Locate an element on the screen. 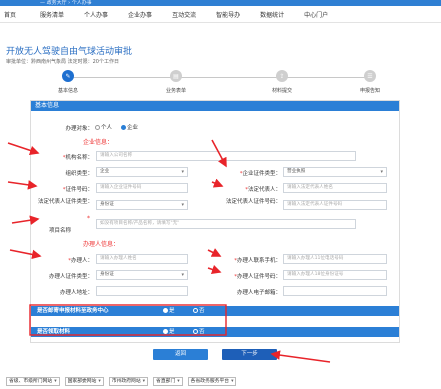 This screenshot has height=389, width=441. id-number-input: 请输入企业证件号码 is located at coordinates (142, 188).